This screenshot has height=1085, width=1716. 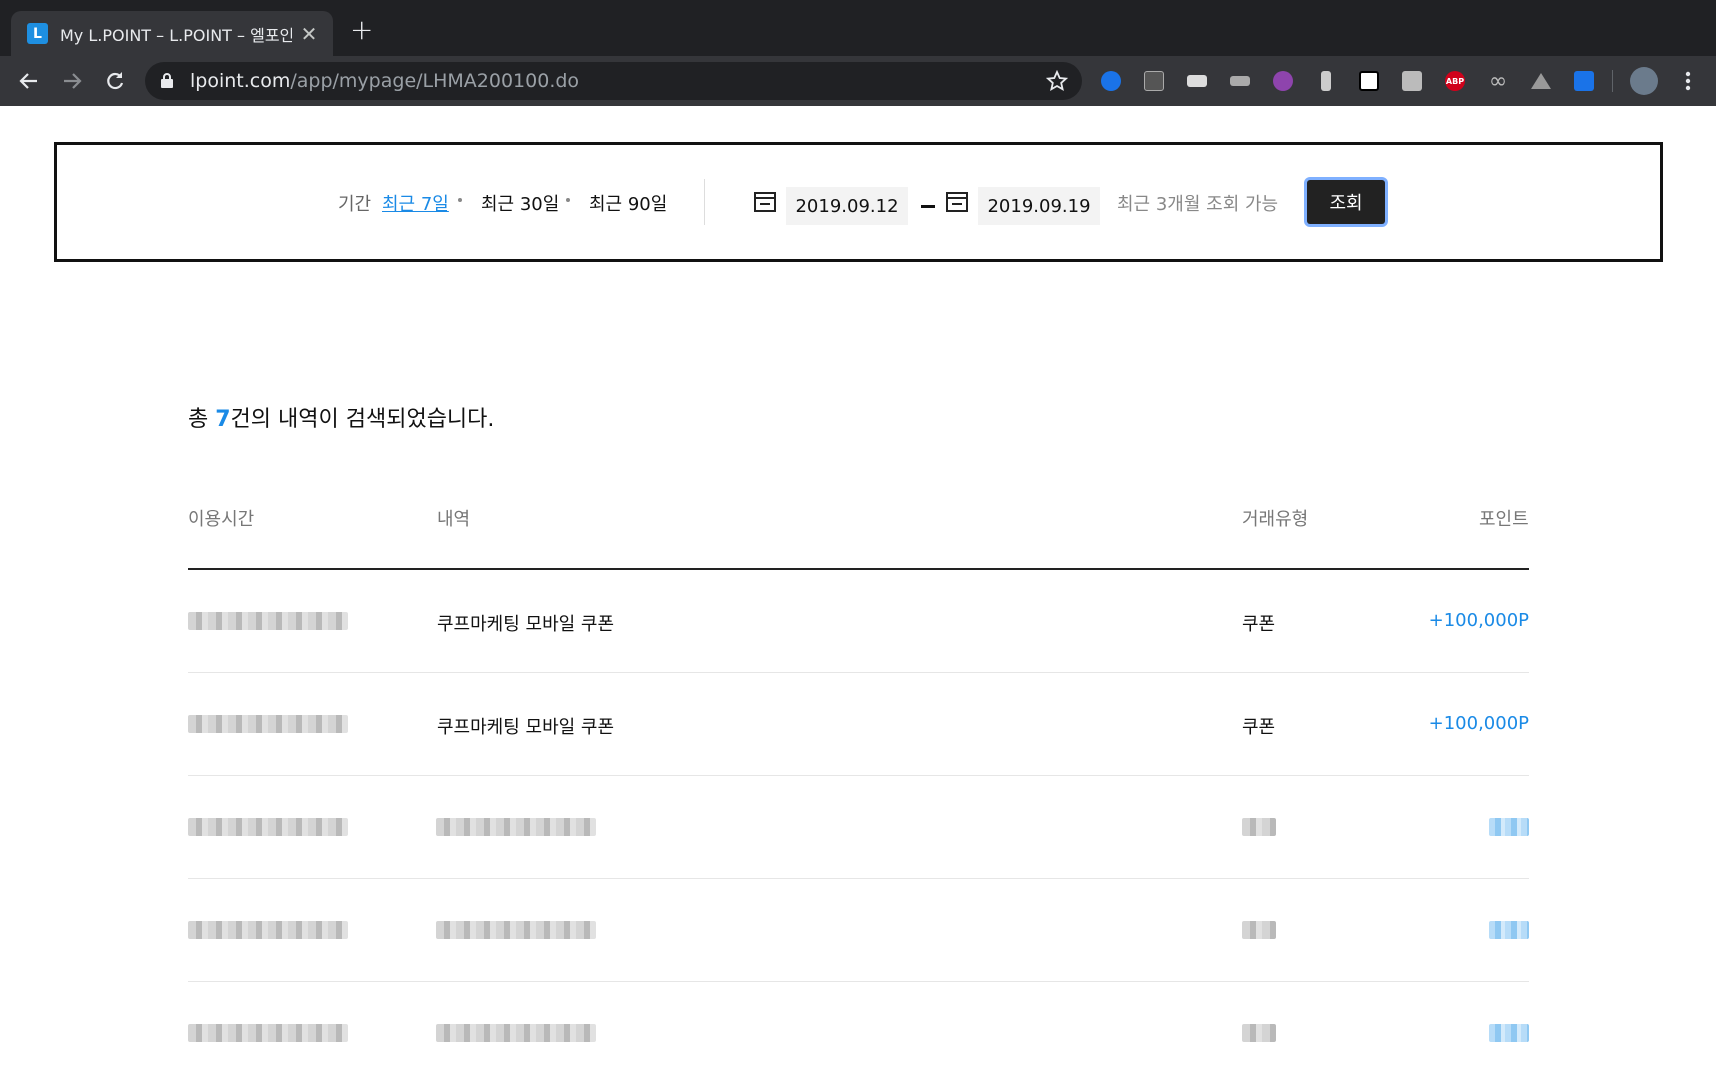 I want to click on abp-icon: ABP, so click(x=1455, y=81).